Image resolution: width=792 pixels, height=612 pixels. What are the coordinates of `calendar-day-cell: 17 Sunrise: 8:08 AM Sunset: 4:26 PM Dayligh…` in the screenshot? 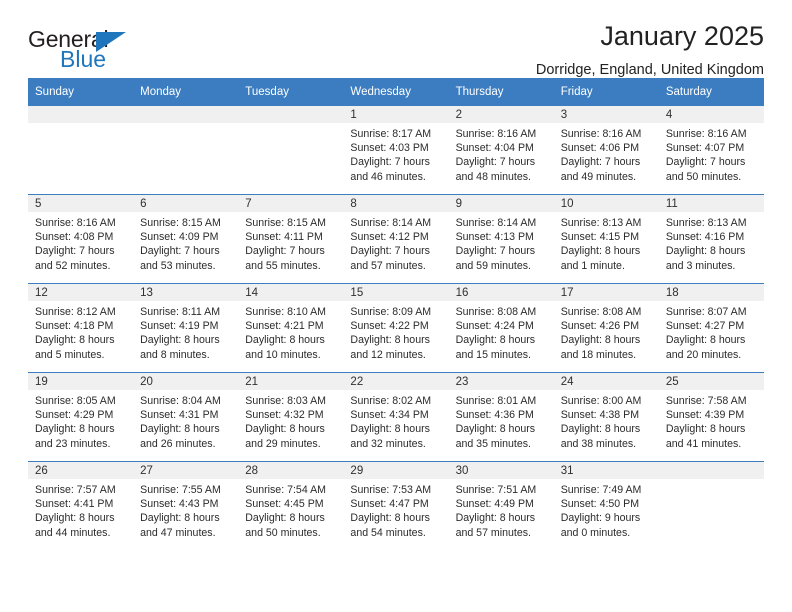 It's located at (606, 328).